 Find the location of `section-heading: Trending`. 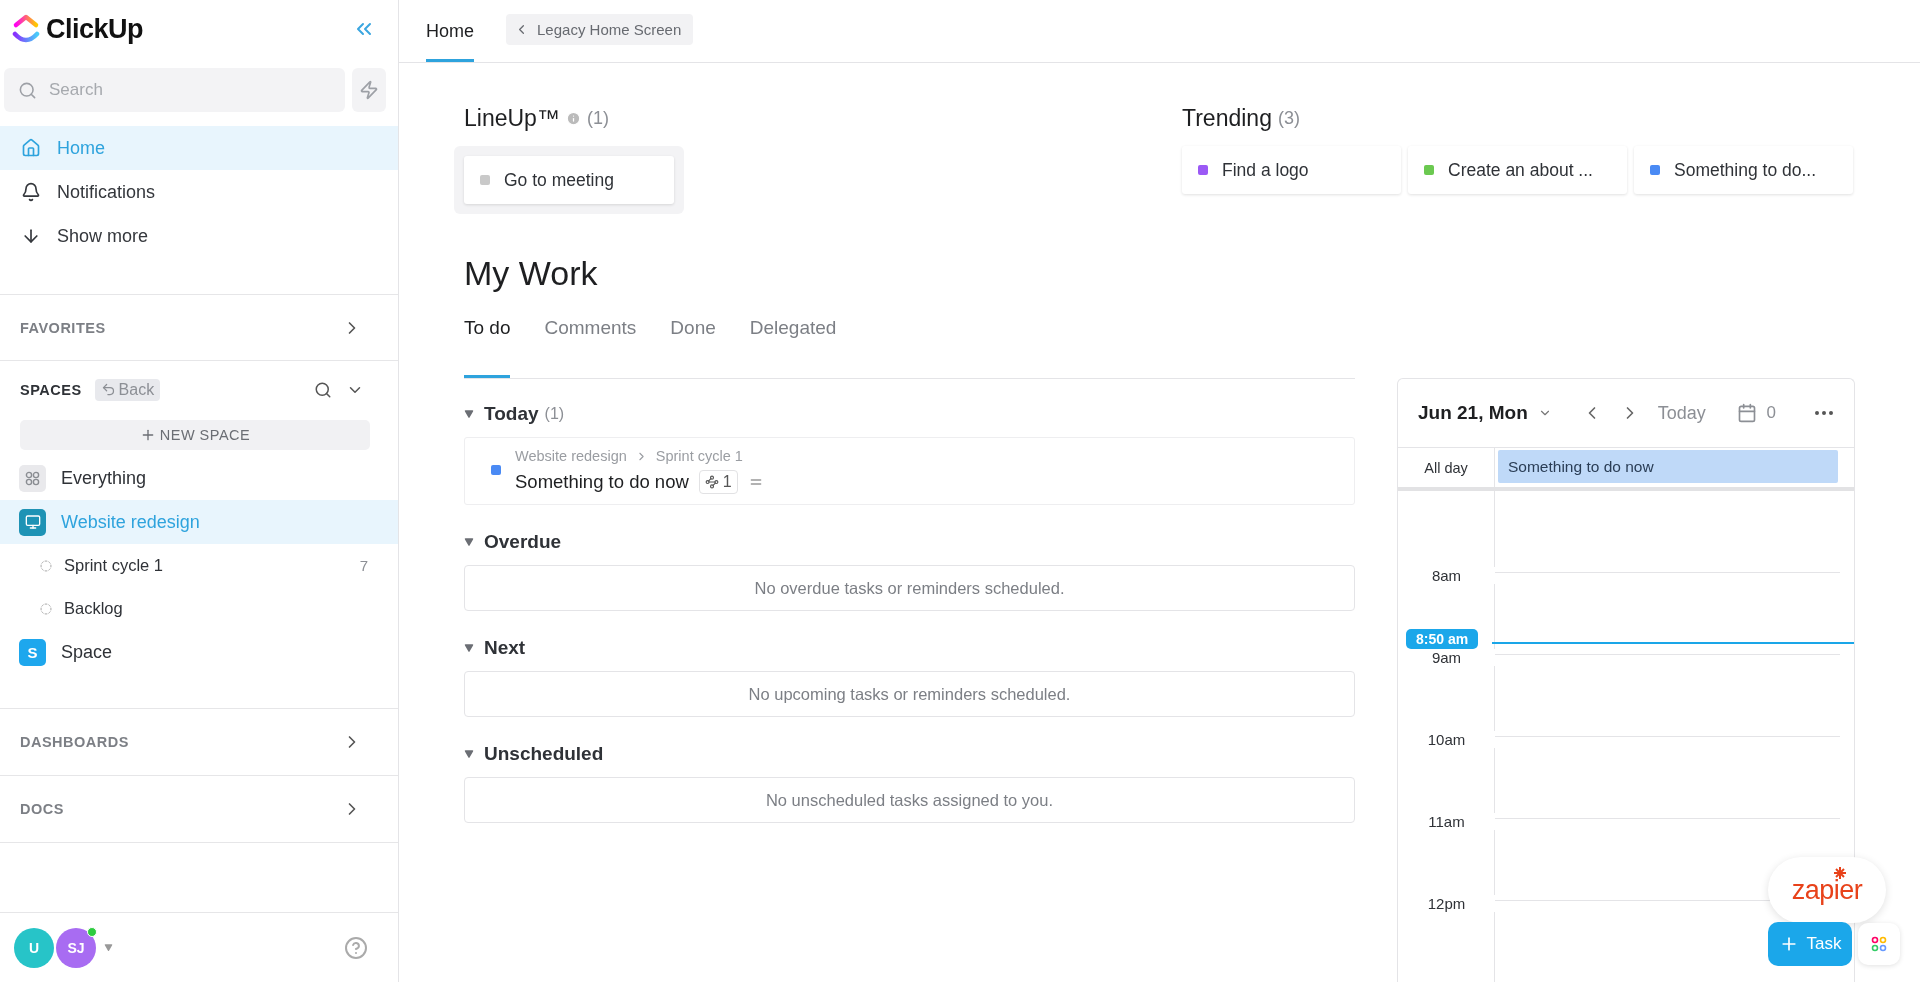

section-heading: Trending is located at coordinates (1227, 118).